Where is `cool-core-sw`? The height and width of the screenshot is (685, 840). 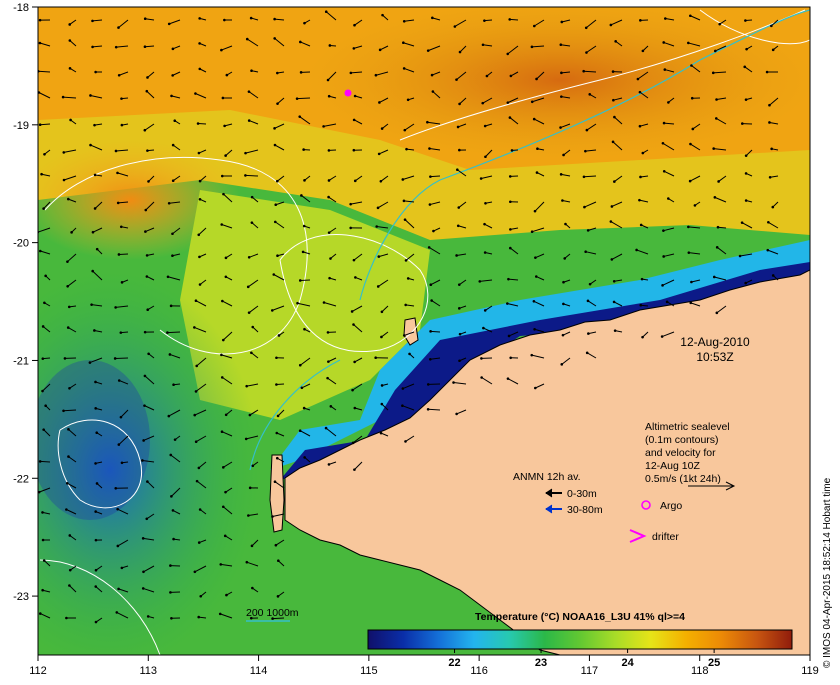 cool-core-sw is located at coordinates (90, 440).